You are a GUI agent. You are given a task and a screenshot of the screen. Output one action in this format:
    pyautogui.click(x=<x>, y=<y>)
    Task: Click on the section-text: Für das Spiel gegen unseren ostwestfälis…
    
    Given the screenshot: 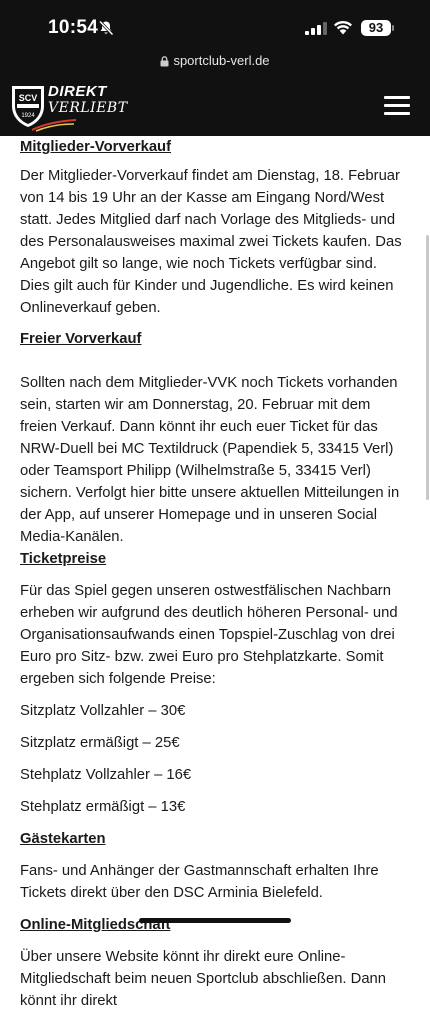 What is the action you would take?
    pyautogui.click(x=209, y=635)
    